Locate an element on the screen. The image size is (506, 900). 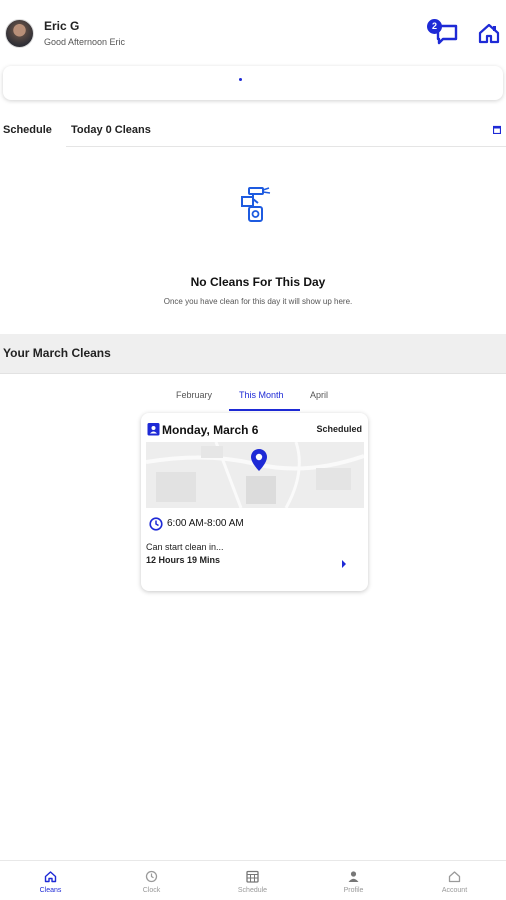
tab-this-month: This Month is located at coordinates (261, 395).